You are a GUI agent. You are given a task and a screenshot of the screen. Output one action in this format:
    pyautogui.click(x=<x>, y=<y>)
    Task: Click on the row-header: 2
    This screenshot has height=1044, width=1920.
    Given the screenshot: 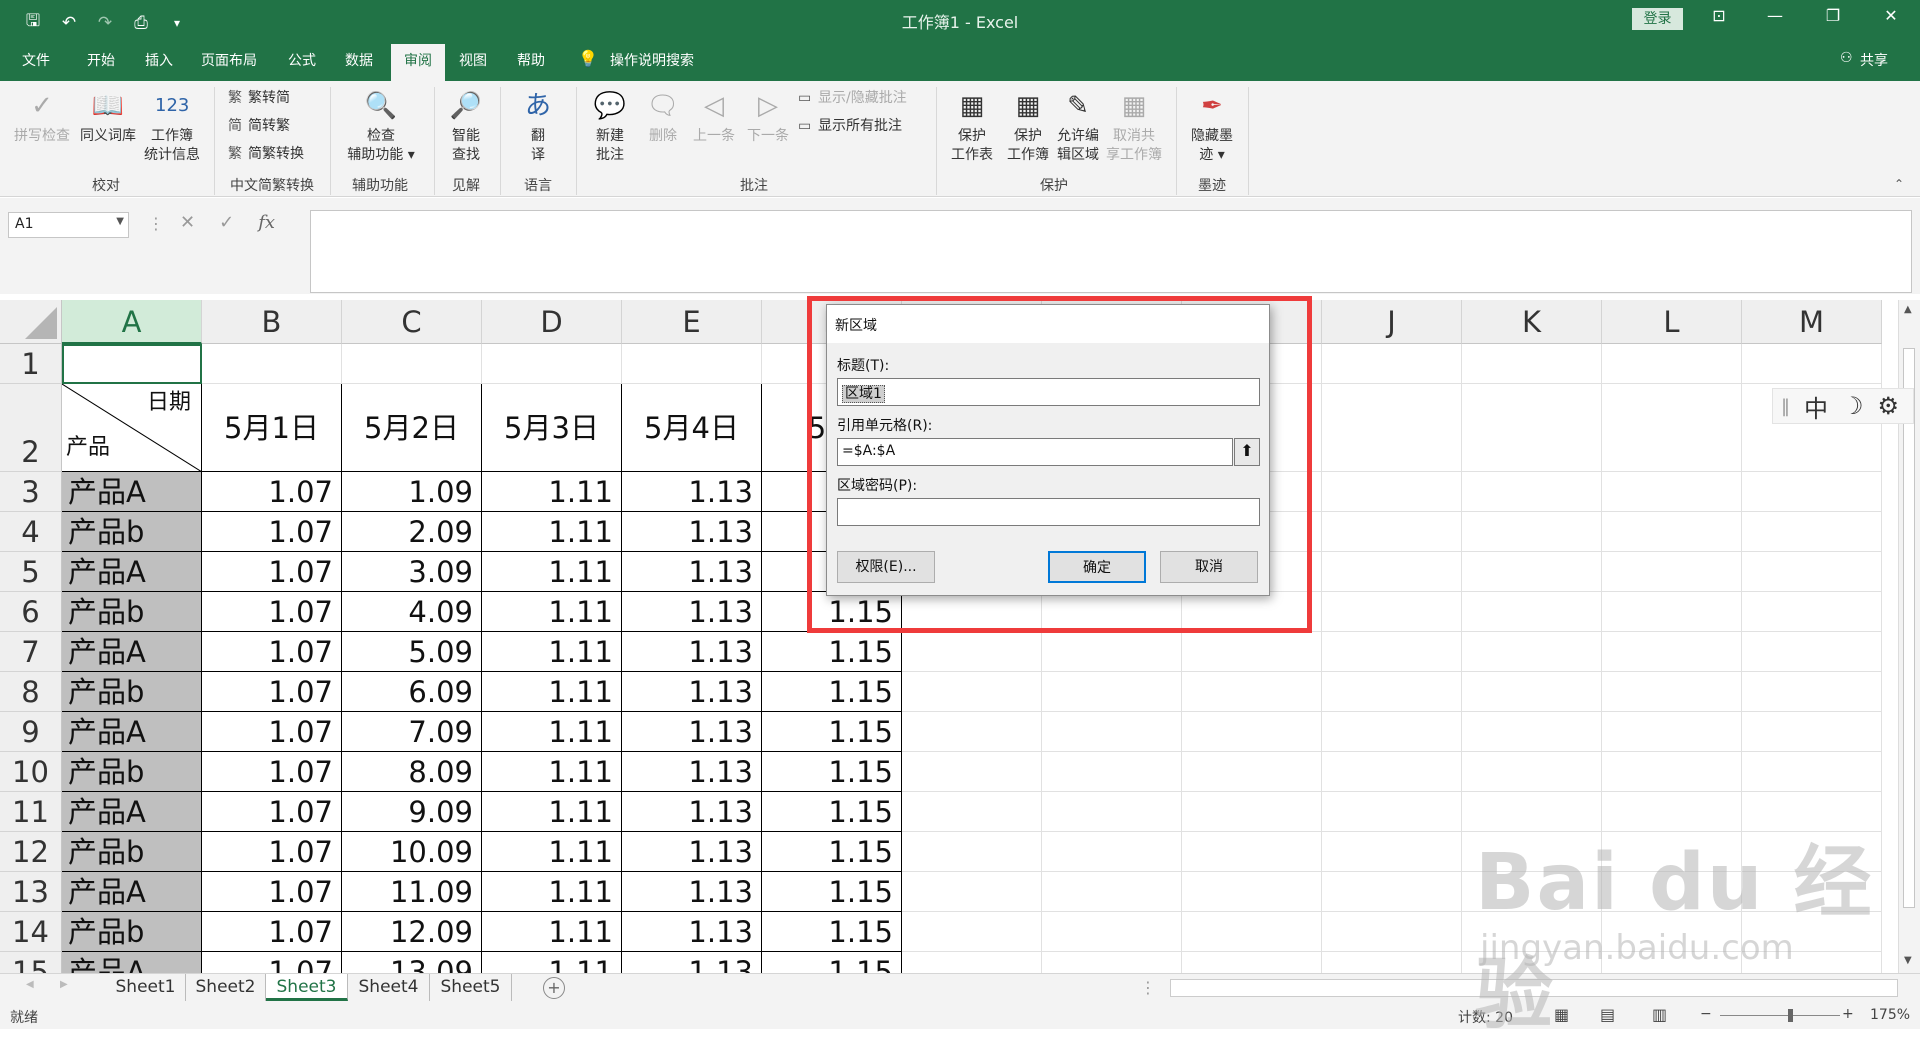 What is the action you would take?
    pyautogui.click(x=31, y=428)
    